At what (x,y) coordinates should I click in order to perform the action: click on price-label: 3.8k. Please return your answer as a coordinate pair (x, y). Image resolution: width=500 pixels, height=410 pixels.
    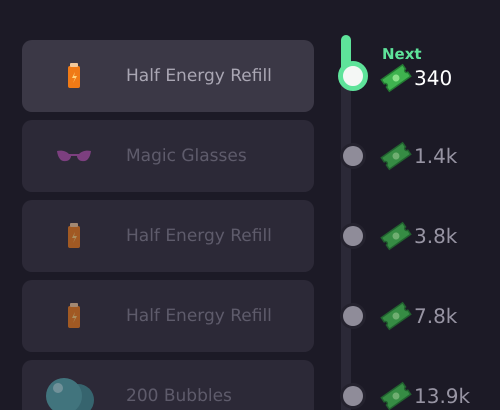
    Looking at the image, I should click on (436, 236).